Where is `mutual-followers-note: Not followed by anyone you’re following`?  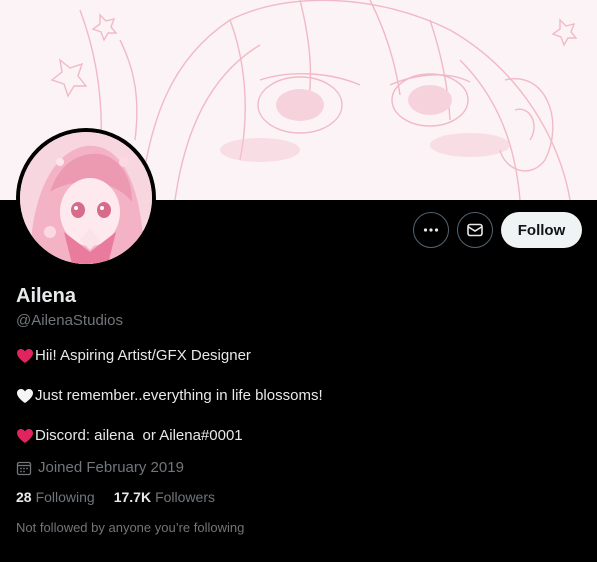 mutual-followers-note: Not followed by anyone you’re following is located at coordinates (130, 527).